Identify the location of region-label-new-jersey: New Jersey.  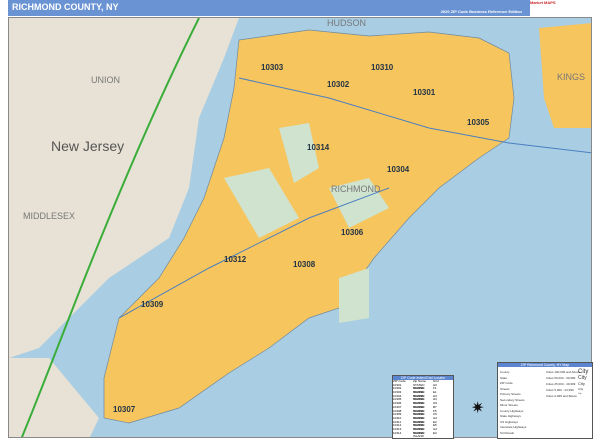
(88, 146).